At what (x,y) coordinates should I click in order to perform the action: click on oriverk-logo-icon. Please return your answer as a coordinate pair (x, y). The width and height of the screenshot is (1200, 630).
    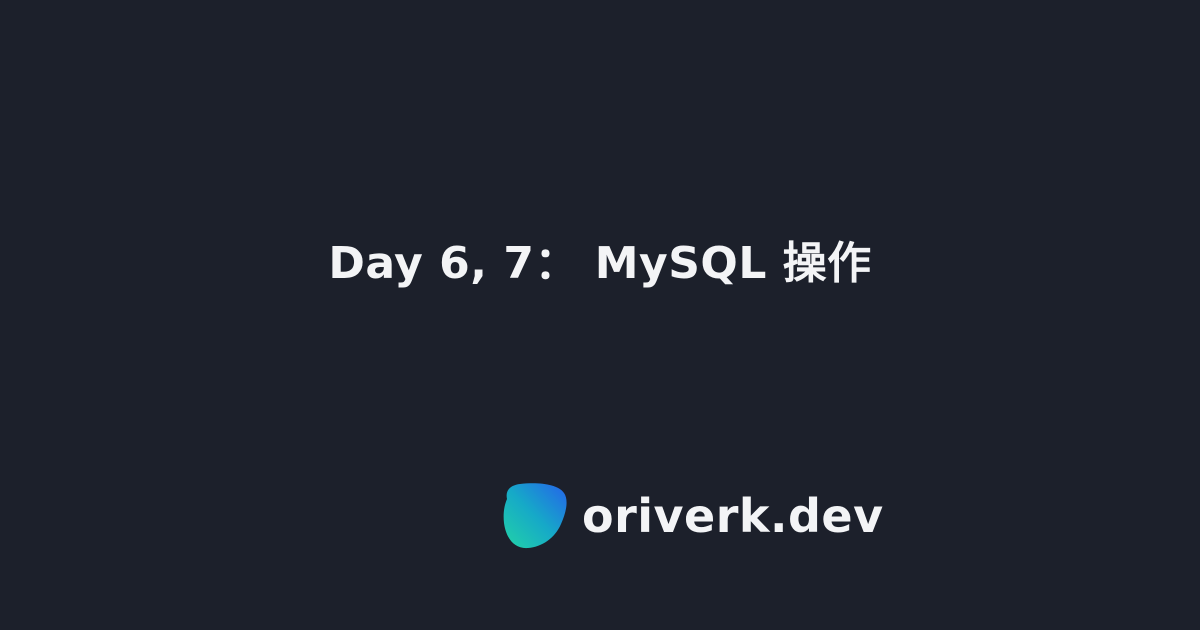
    Looking at the image, I should click on (535, 516).